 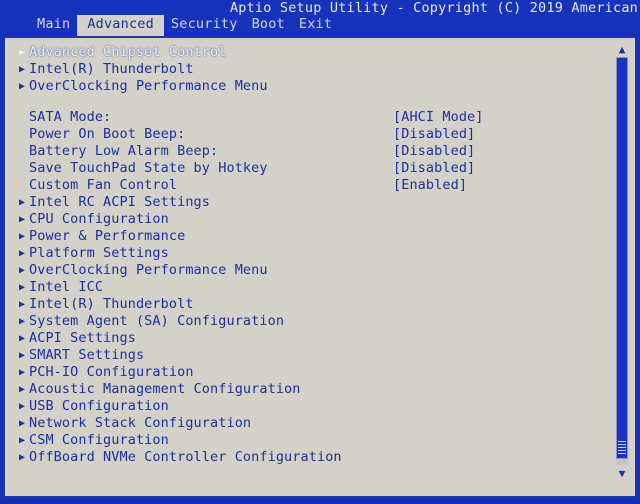 I want to click on menu-item-advanced-chipset-control: ▶ Advanced Chipset Control, so click(x=320, y=52).